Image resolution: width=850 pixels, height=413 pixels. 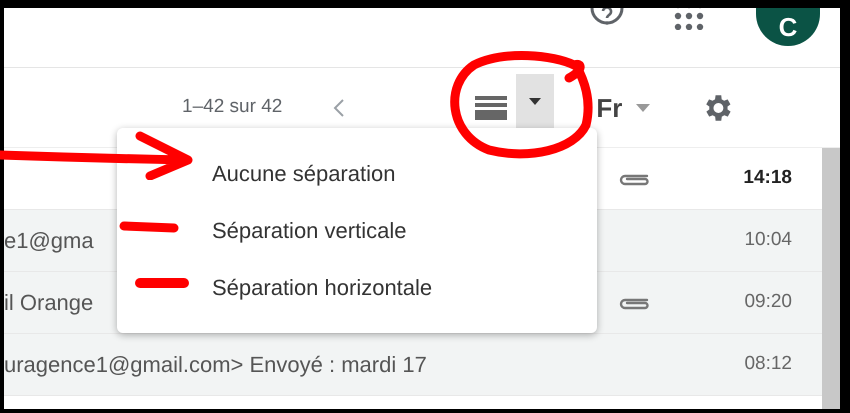 What do you see at coordinates (831, 278) in the screenshot?
I see `scrollbar` at bounding box center [831, 278].